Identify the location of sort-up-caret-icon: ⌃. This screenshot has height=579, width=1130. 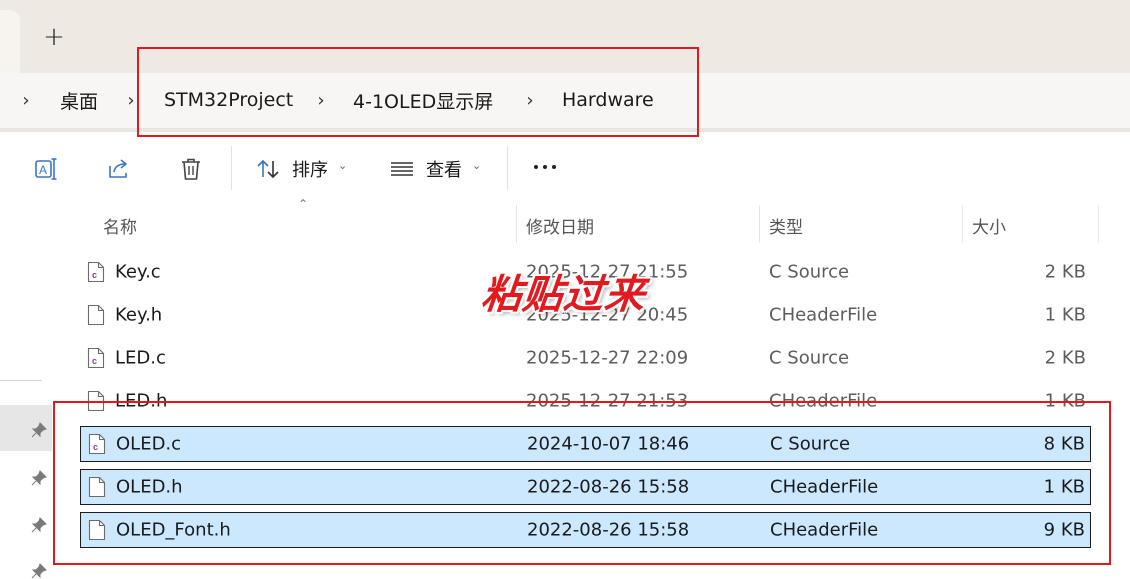
(303, 204).